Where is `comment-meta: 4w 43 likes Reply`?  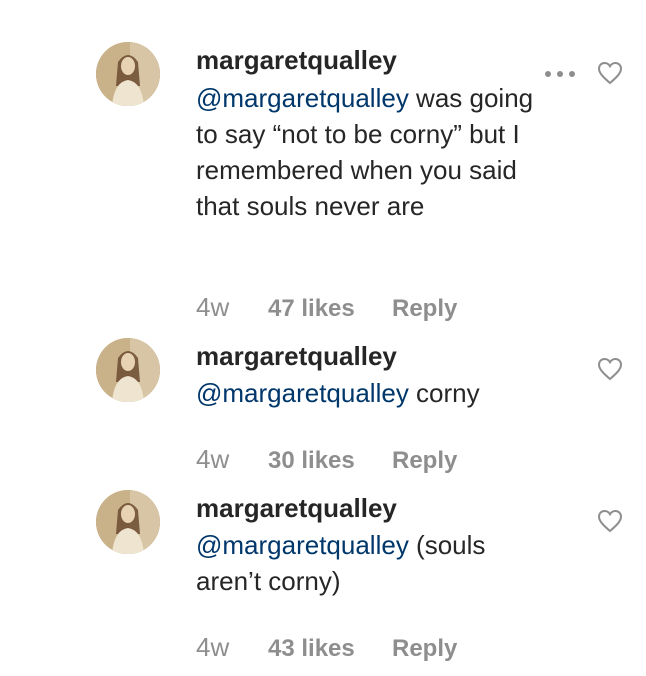 comment-meta: 4w 43 likes Reply is located at coordinates (326, 648).